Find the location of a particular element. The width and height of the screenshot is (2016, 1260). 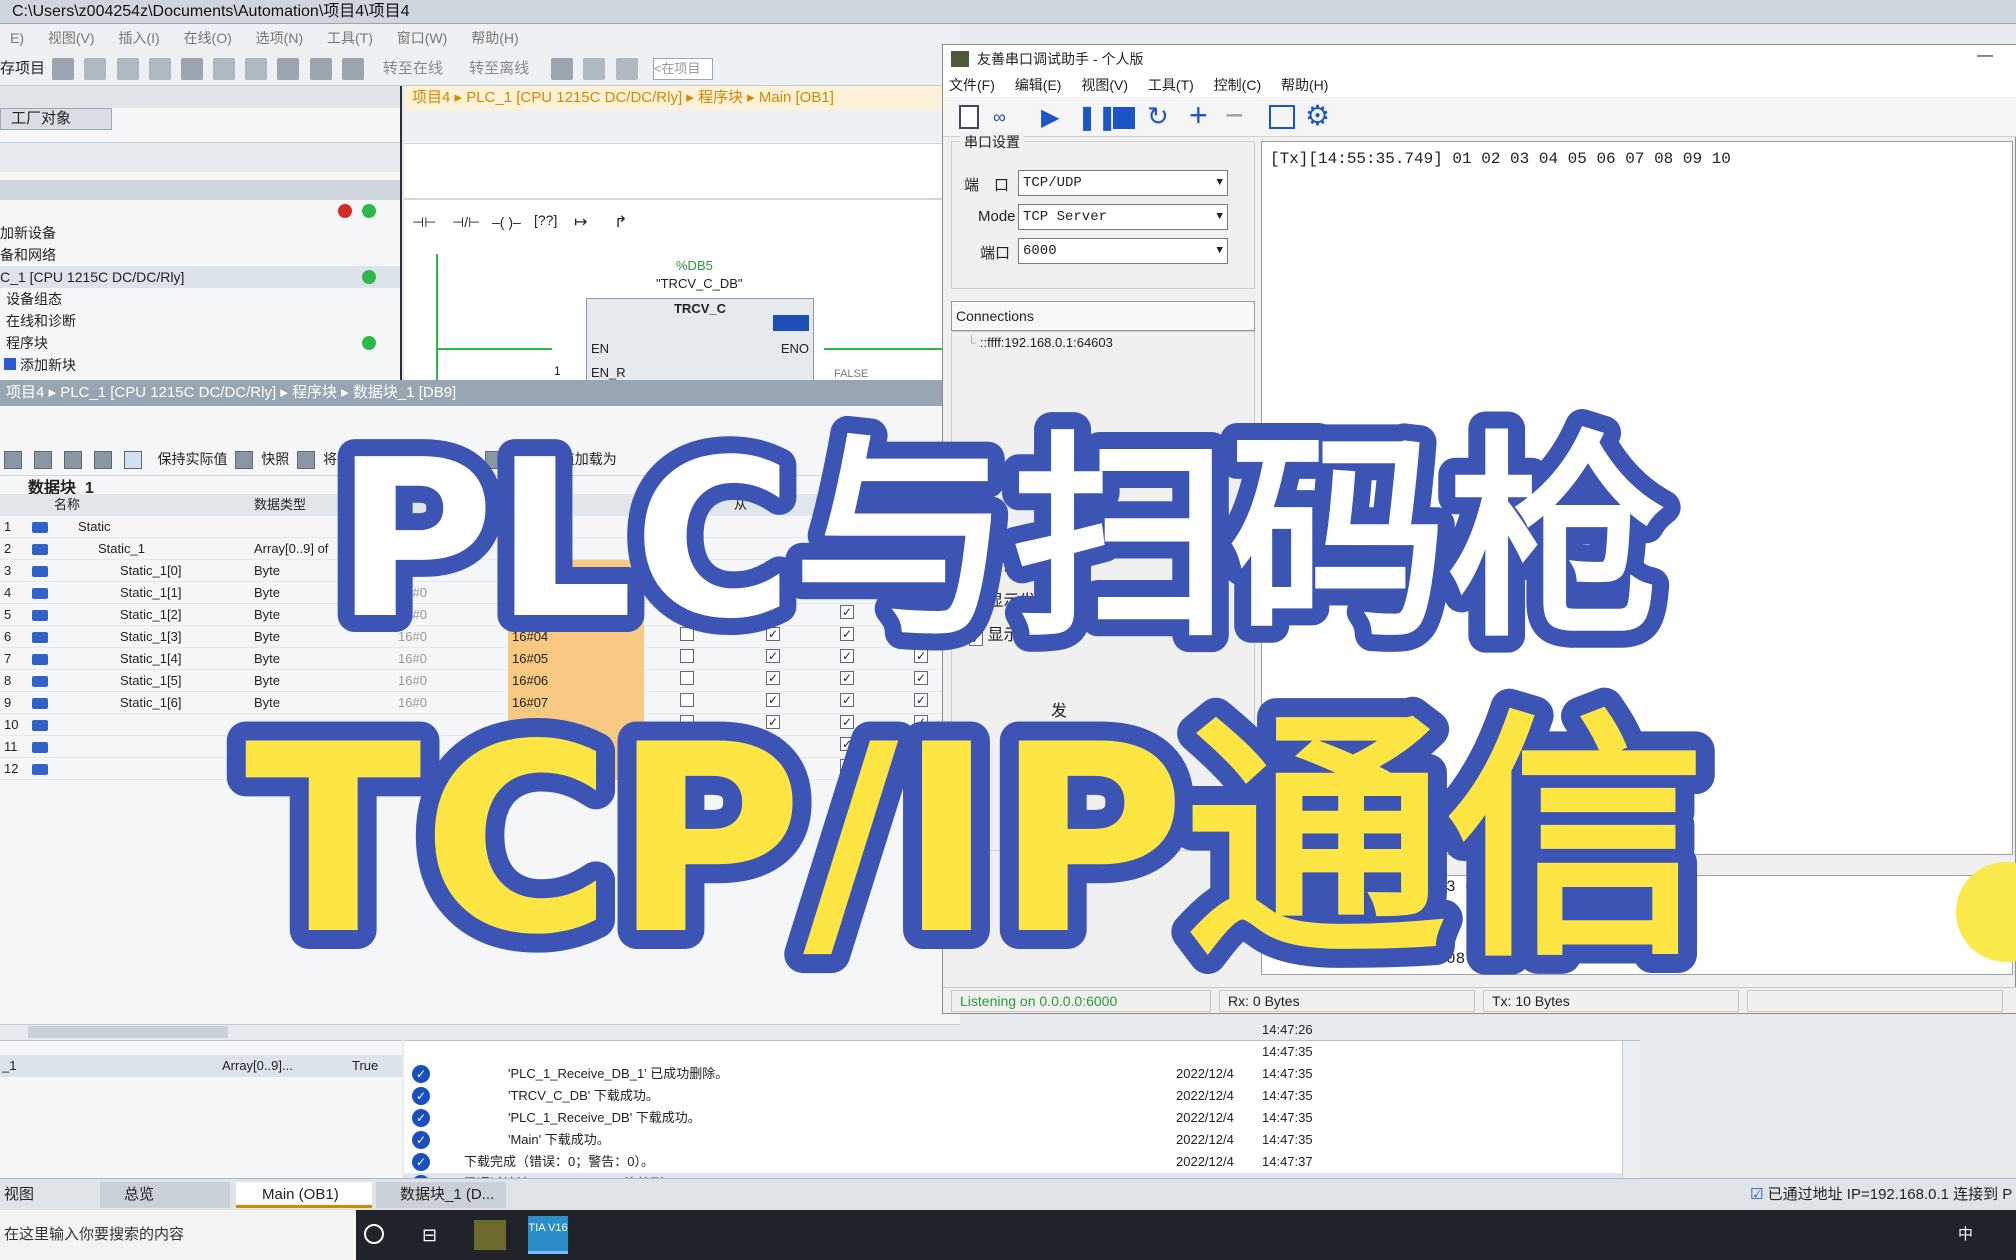

load-start-button: 将起始值加载为 is located at coordinates (568, 459).